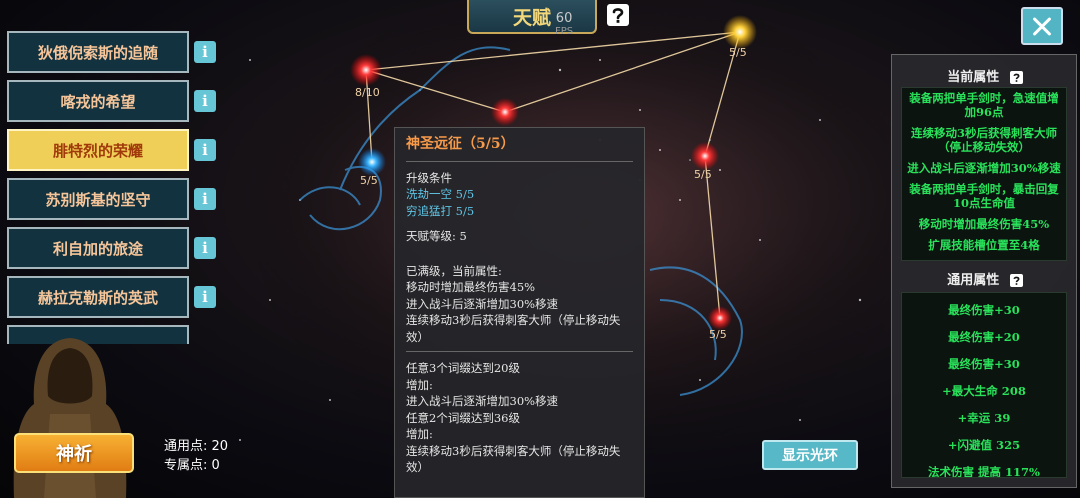 This screenshot has width=1080, height=498. I want to click on close-button, so click(1042, 26).